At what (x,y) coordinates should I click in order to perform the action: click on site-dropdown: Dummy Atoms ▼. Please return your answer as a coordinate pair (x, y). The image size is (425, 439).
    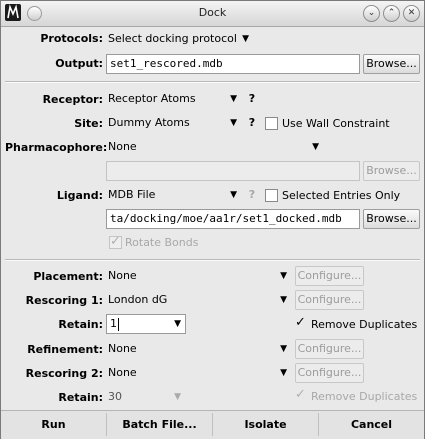
    Looking at the image, I should click on (173, 123).